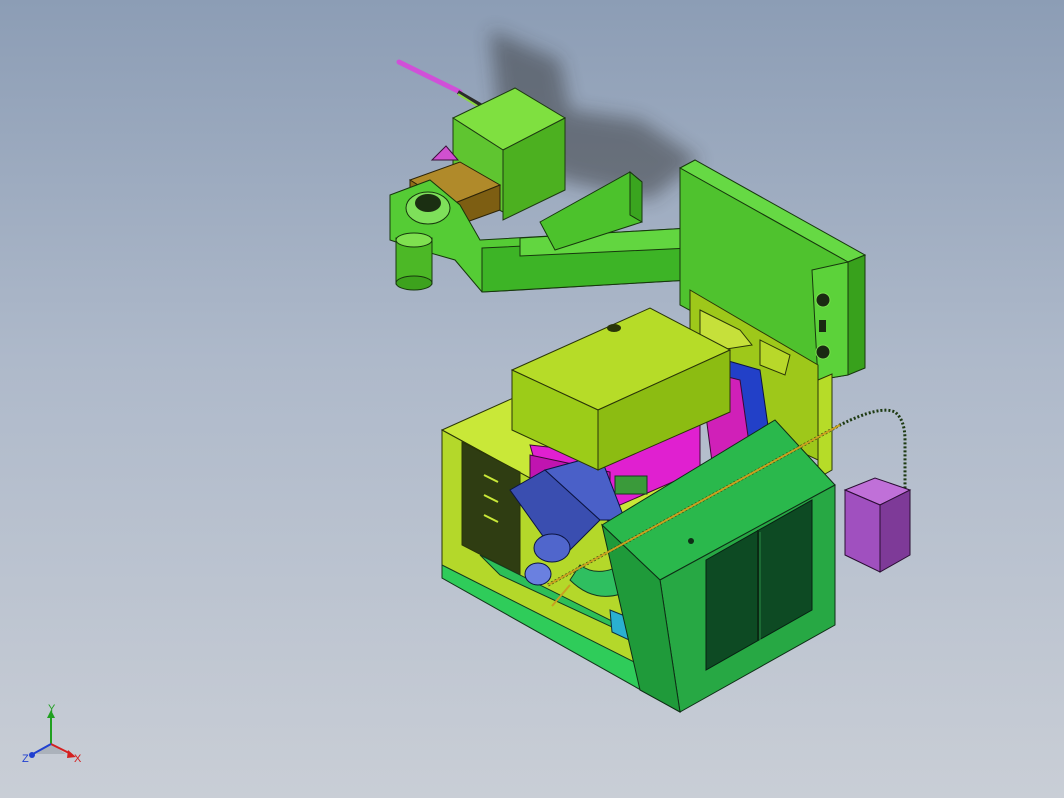 This screenshot has height=798, width=1064. I want to click on x-axis-label: X, so click(78, 759).